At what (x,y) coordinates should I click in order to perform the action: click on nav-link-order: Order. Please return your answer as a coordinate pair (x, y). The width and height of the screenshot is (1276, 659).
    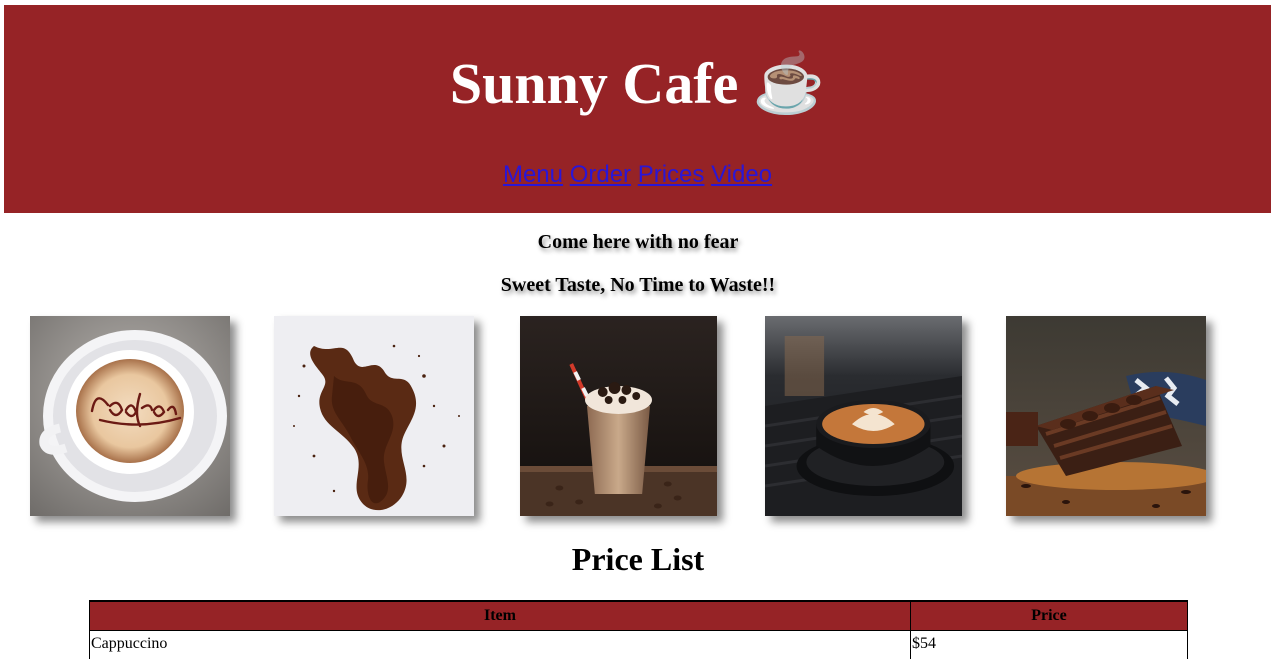
    Looking at the image, I should click on (600, 174).